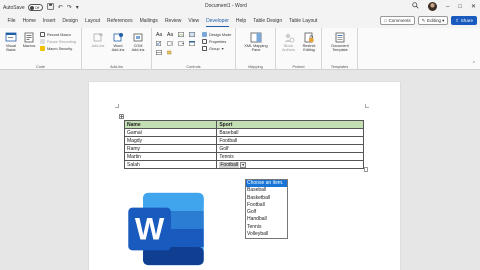 The image size is (480, 270). What do you see at coordinates (212, 48) in the screenshot?
I see `group-button: Group ▾` at bounding box center [212, 48].